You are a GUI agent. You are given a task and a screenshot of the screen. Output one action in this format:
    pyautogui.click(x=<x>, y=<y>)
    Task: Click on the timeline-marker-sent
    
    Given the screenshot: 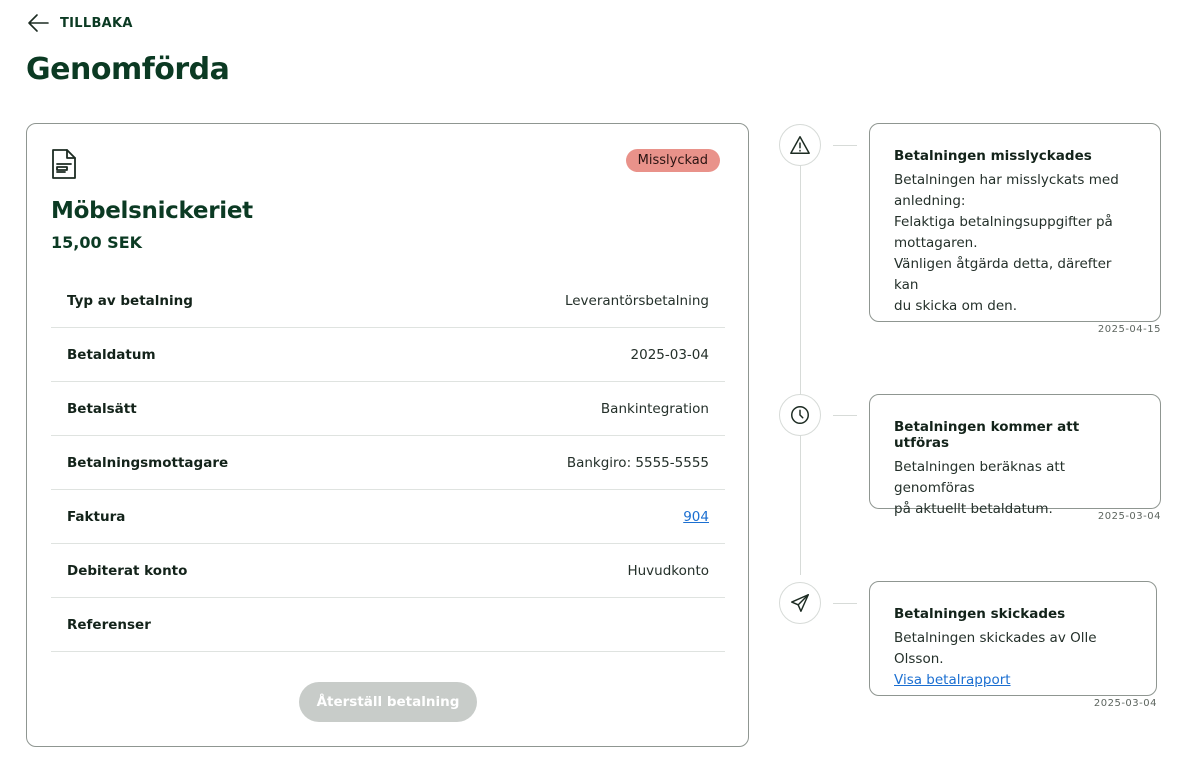 What is the action you would take?
    pyautogui.click(x=800, y=603)
    